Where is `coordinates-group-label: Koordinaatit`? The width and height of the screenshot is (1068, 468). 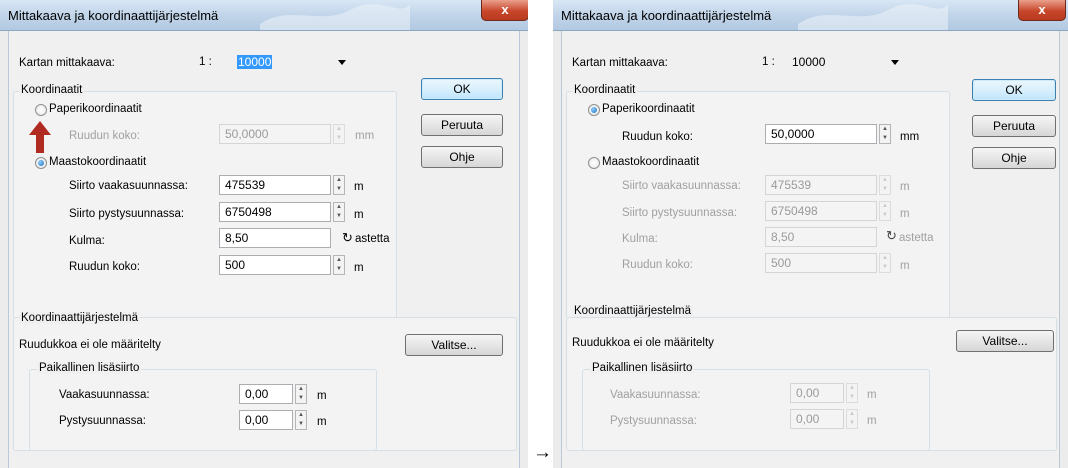
coordinates-group-label: Koordinaatit is located at coordinates (52, 90).